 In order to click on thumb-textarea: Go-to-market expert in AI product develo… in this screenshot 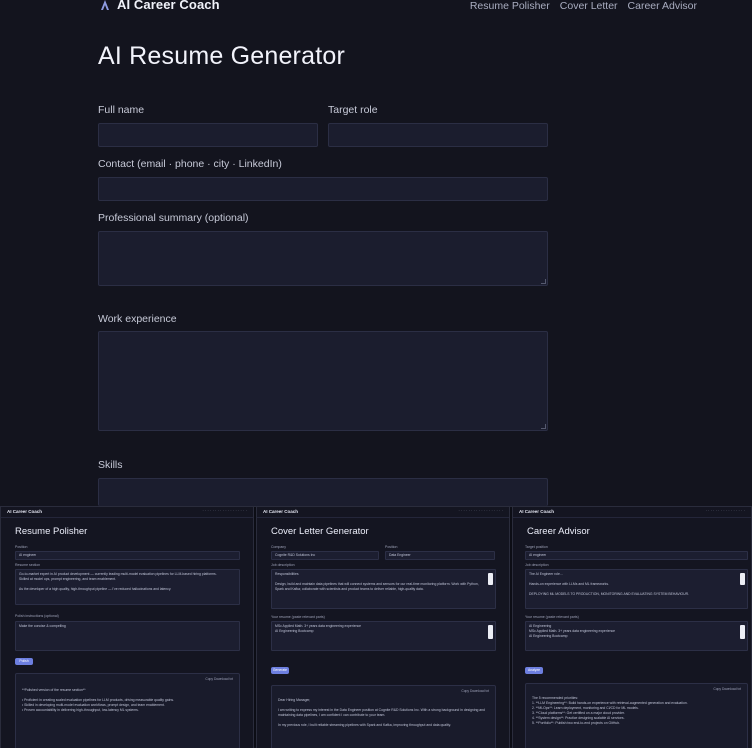, I will do `click(127, 587)`.